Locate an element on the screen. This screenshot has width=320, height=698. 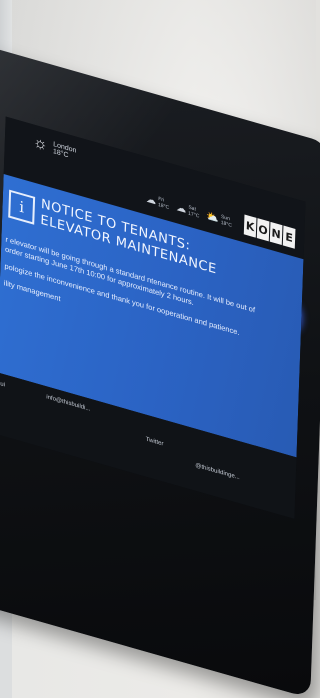
rain-cloud-icon: ☁ is located at coordinates (151, 200).